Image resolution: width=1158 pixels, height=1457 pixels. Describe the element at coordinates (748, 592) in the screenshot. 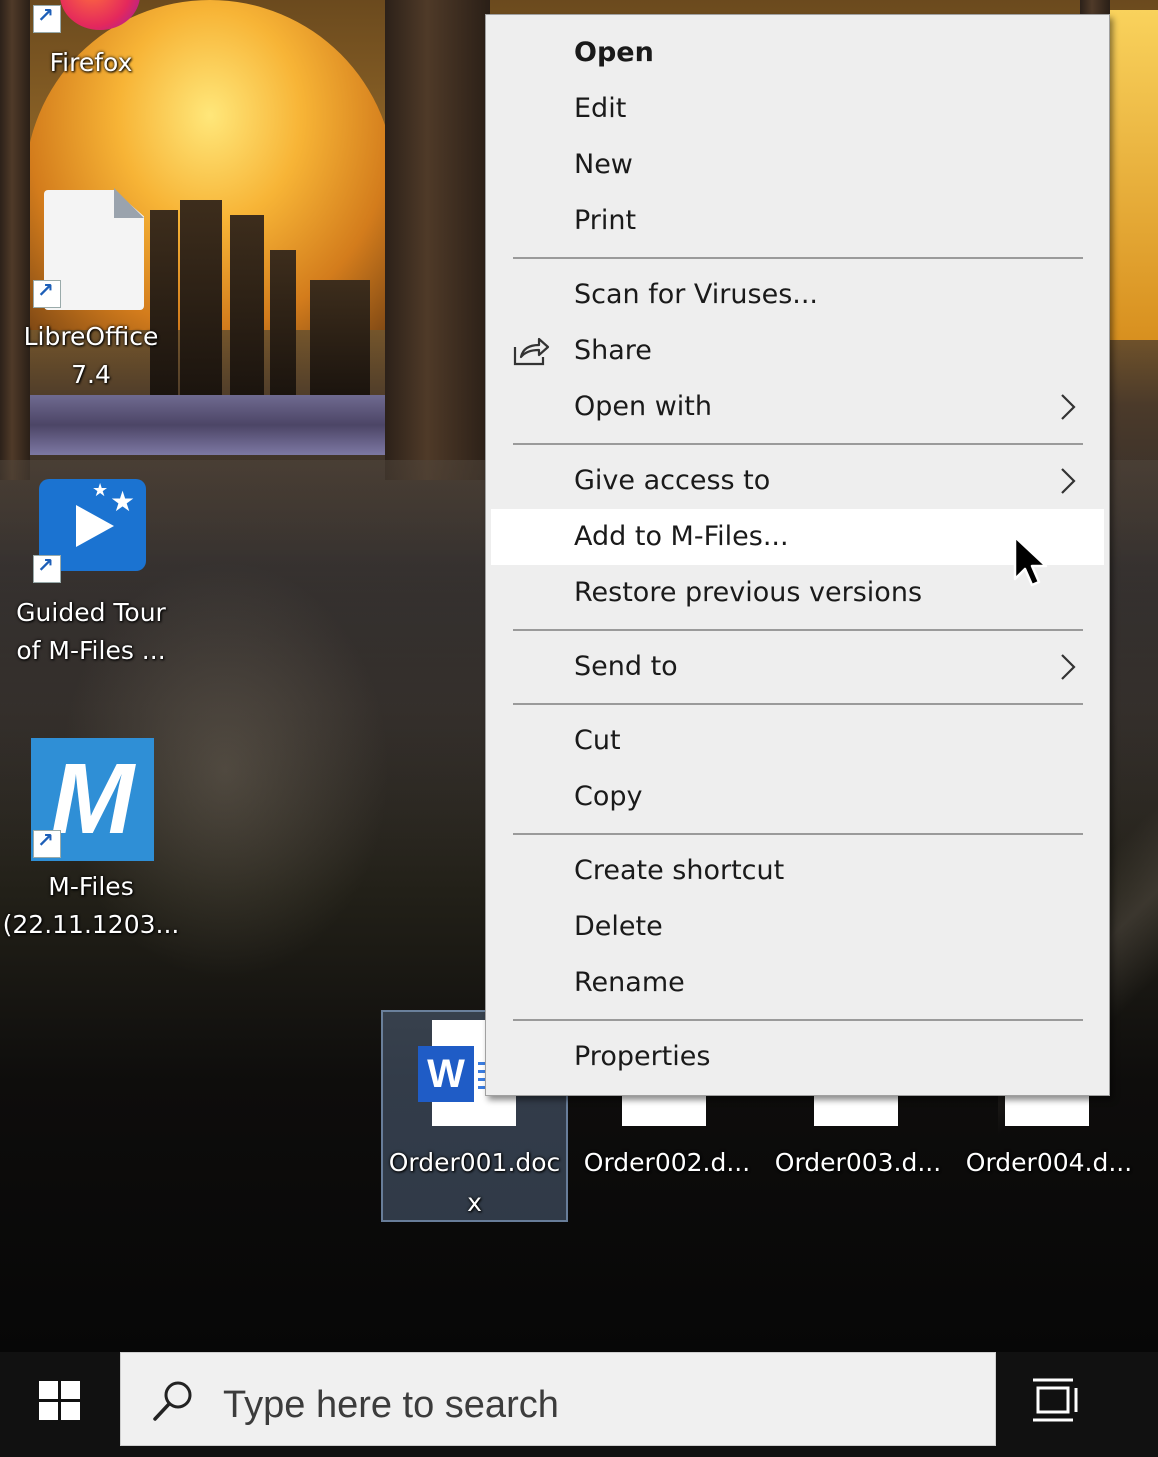

I see `menu-item-label: Restore previous versions` at that location.